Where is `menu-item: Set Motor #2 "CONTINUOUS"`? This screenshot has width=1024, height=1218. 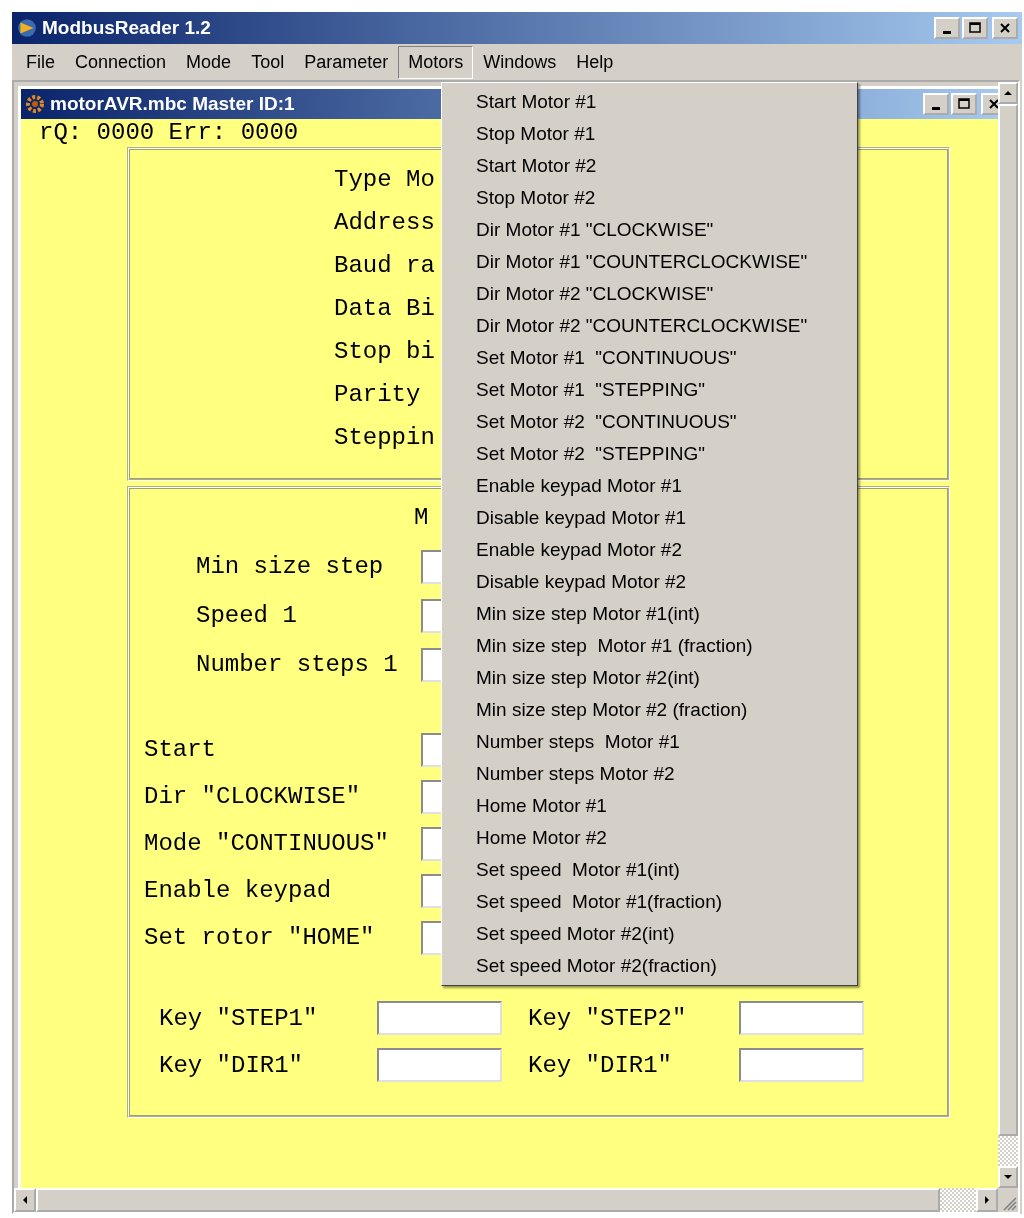
menu-item: Set Motor #2 "CONTINUOUS" is located at coordinates (649, 422).